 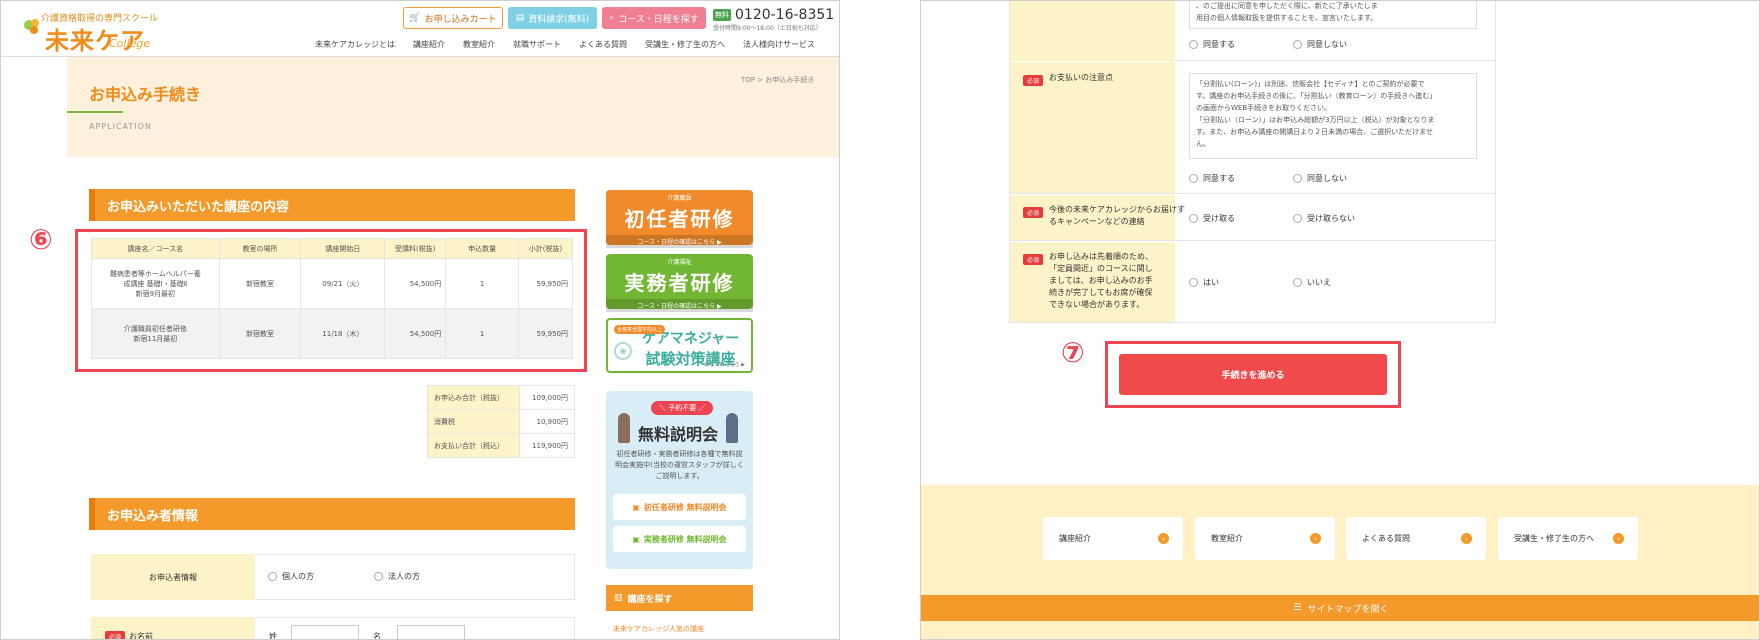 What do you see at coordinates (453, 107) in the screenshot?
I see `page-title-band` at bounding box center [453, 107].